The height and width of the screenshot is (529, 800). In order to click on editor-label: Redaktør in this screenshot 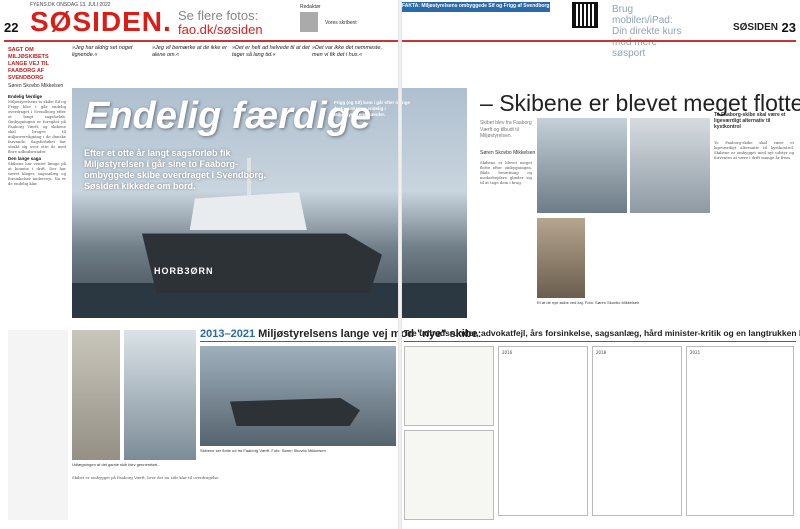, I will do `click(310, 7)`.